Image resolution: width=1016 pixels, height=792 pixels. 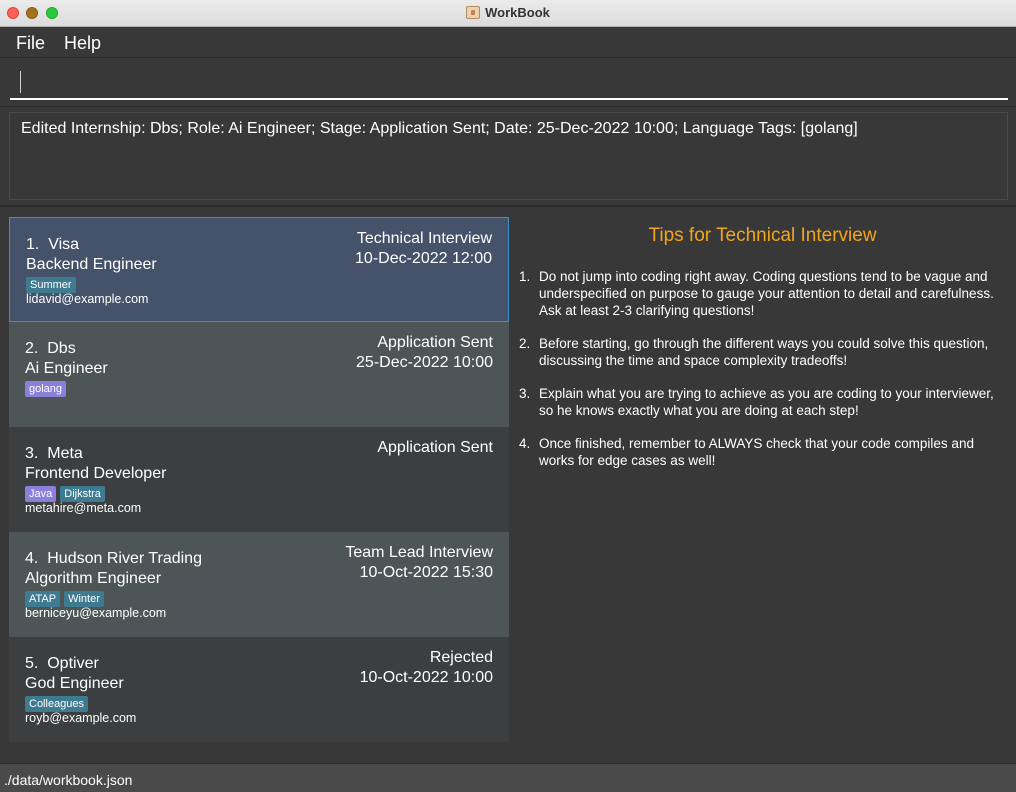 I want to click on pane-divider, so click(x=508, y=206).